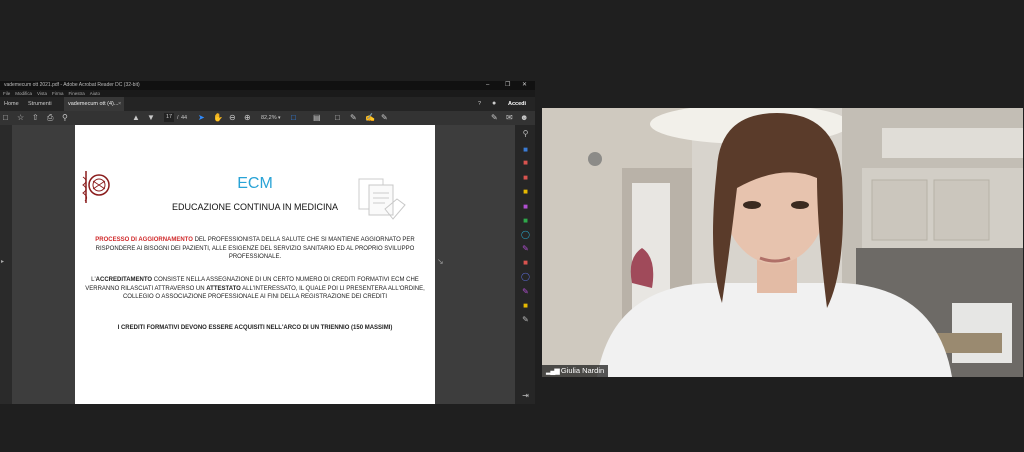 The image size is (1024, 452). What do you see at coordinates (517, 104) in the screenshot?
I see `accedi-button: Accedi` at bounding box center [517, 104].